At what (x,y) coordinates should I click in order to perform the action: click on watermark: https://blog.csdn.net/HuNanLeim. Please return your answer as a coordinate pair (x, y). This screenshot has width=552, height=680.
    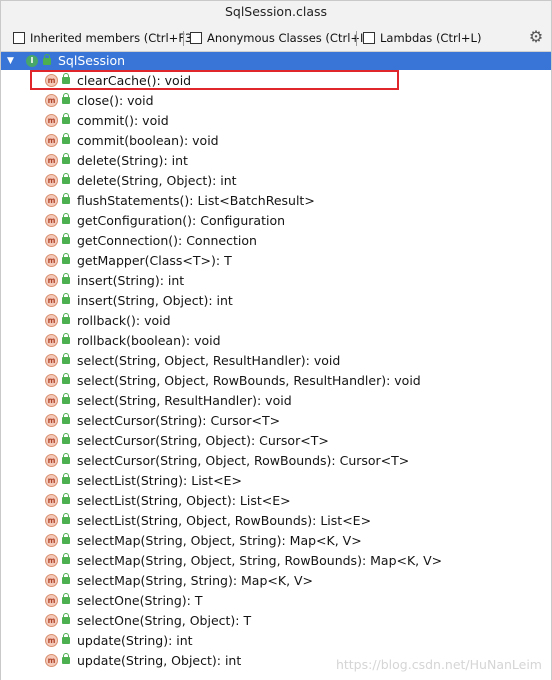
    Looking at the image, I should click on (438, 664).